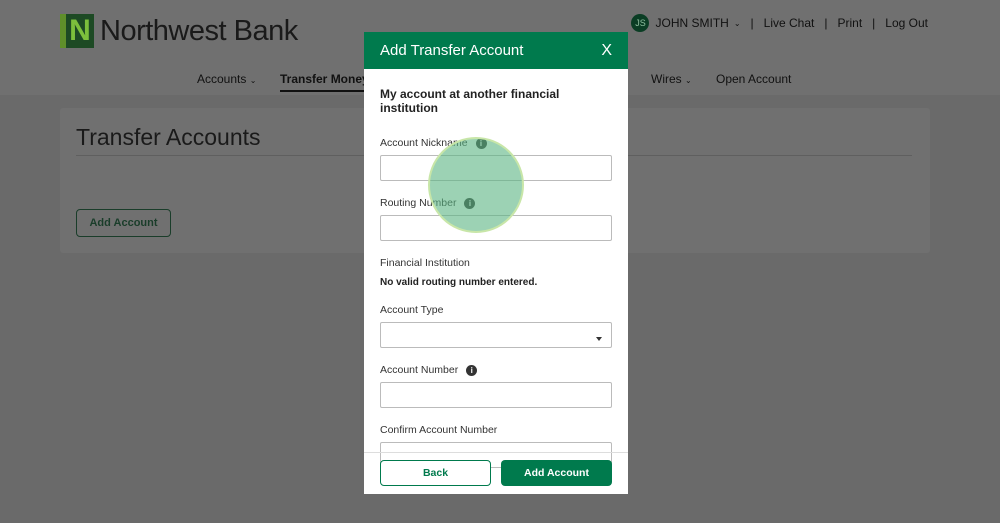 This screenshot has height=523, width=1000. Describe the element at coordinates (666, 79) in the screenshot. I see `nav-label: Wires` at that location.